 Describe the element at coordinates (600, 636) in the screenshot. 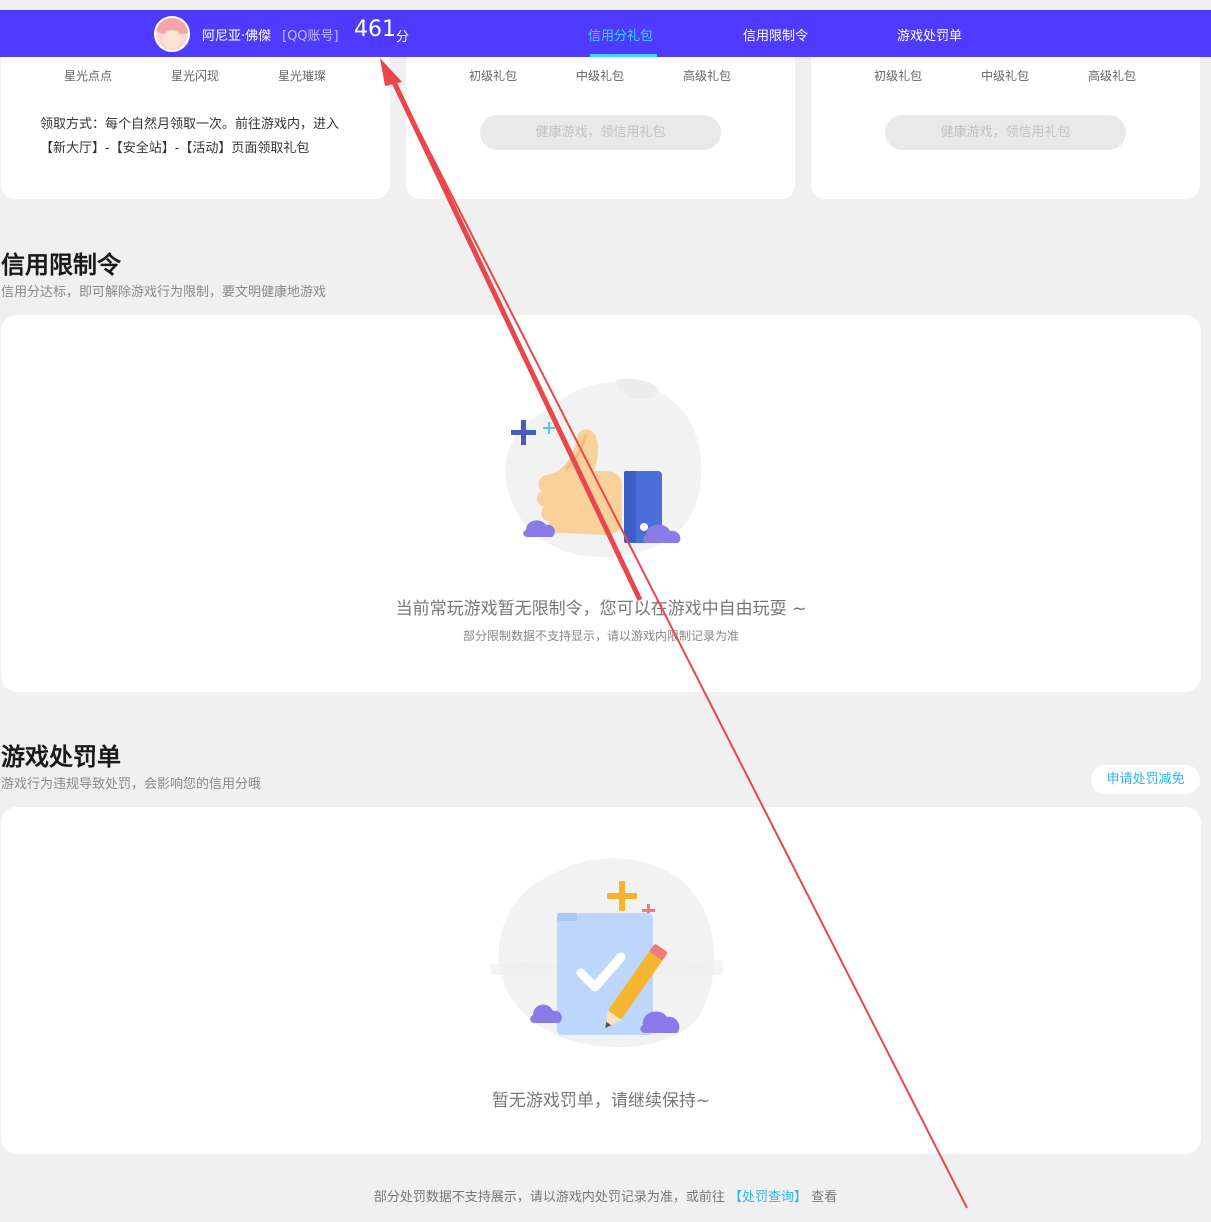

I see `restriction-empty-note: 部分限制数据不支持显示，请以游戏内限制记录为准` at that location.